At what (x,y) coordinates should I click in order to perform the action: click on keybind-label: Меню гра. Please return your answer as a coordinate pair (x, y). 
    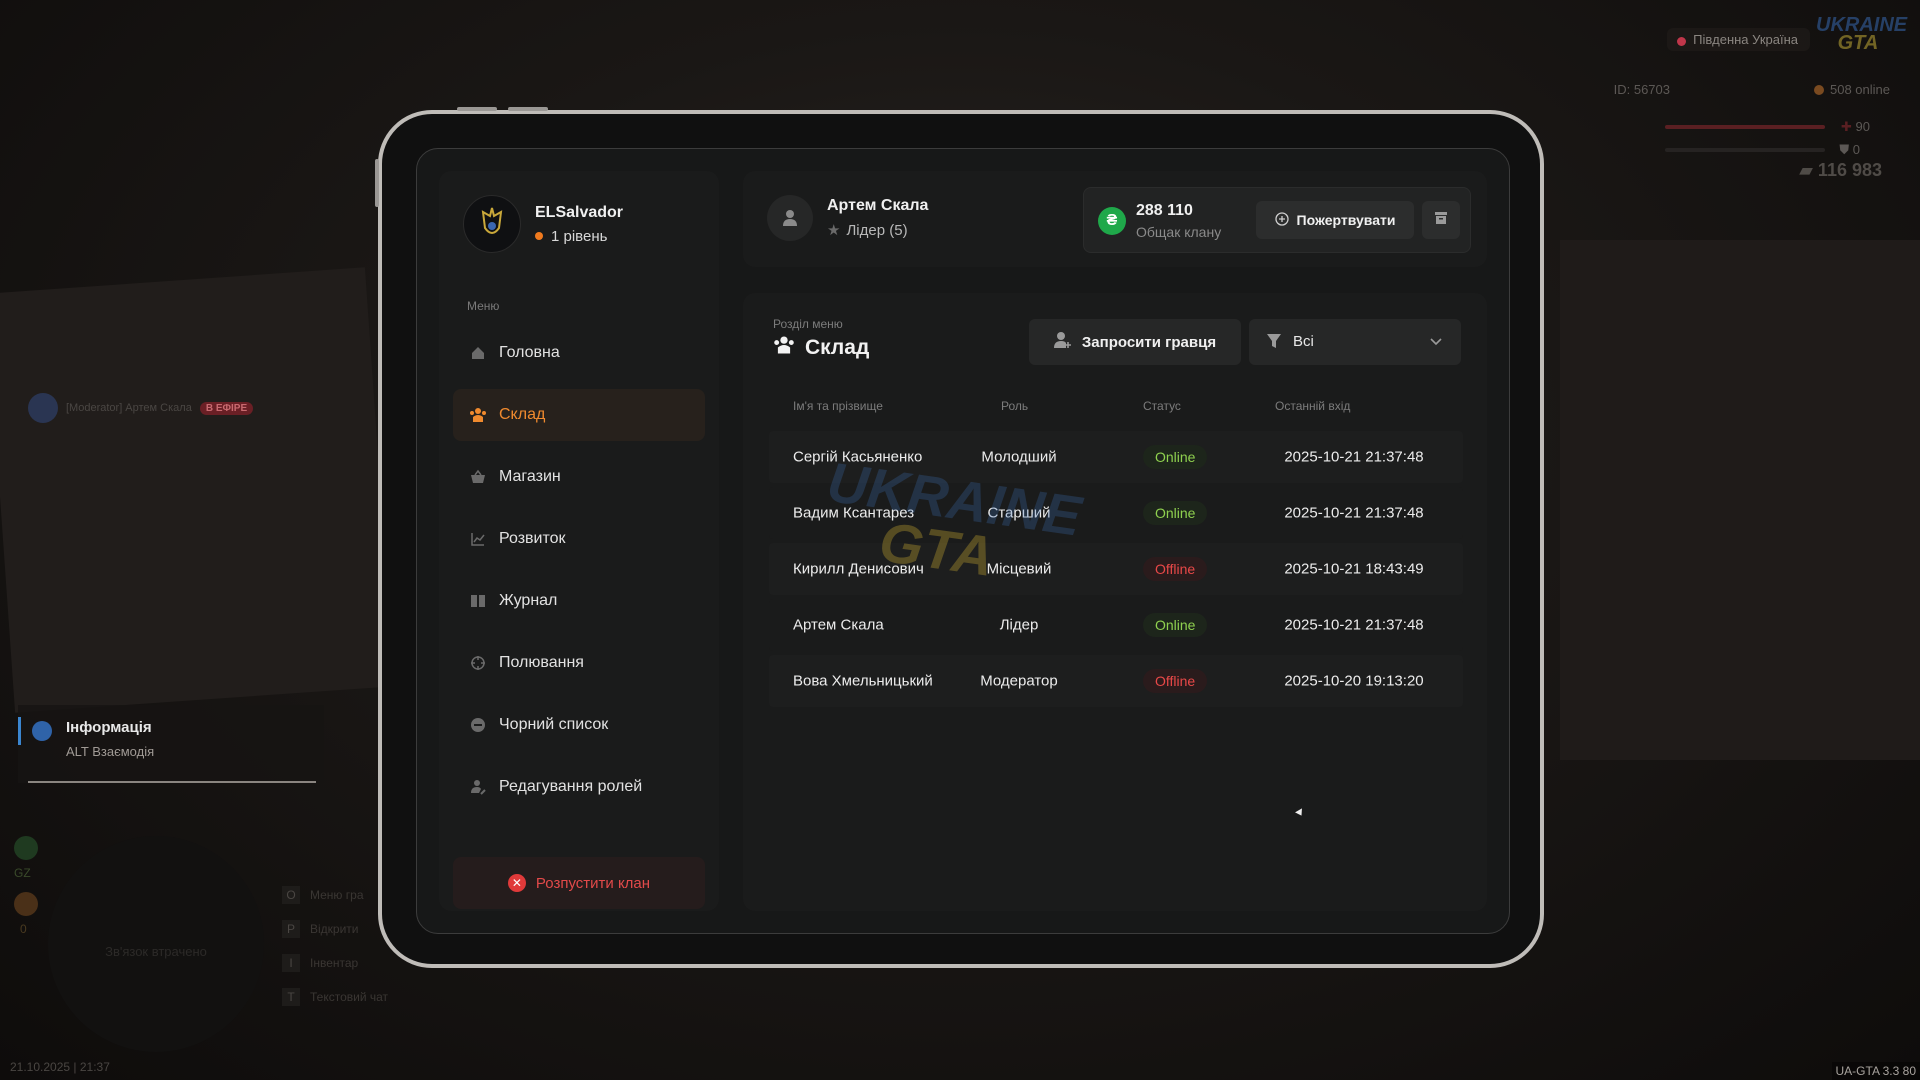
    Looking at the image, I should click on (337, 895).